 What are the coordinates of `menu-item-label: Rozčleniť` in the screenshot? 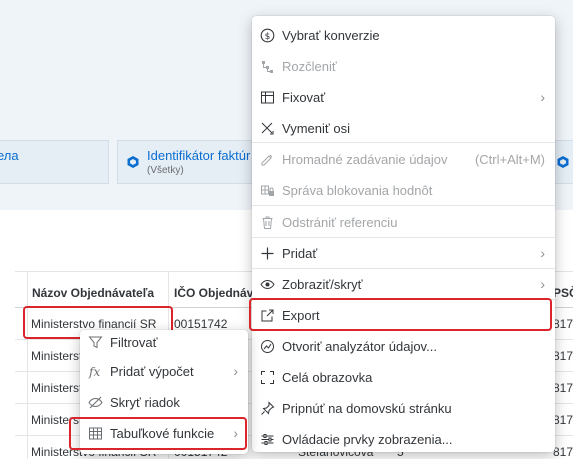 It's located at (309, 66).